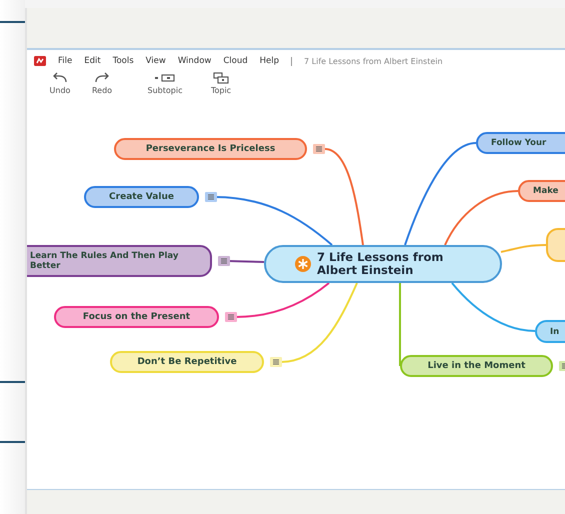  I want to click on asterisk-icon, so click(303, 264).